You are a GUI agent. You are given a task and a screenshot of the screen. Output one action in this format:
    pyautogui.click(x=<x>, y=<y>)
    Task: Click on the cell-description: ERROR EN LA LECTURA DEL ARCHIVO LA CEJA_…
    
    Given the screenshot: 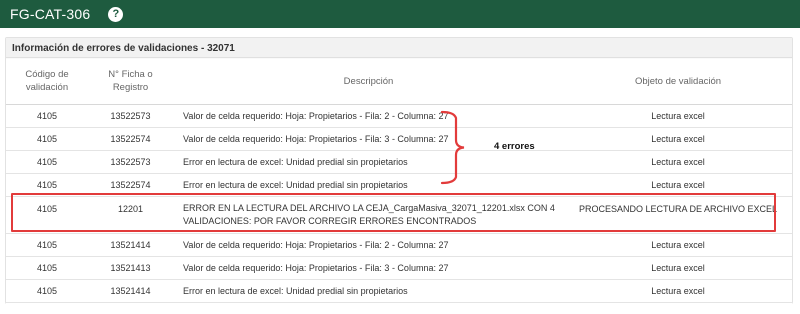 What is the action you would take?
    pyautogui.click(x=368, y=215)
    